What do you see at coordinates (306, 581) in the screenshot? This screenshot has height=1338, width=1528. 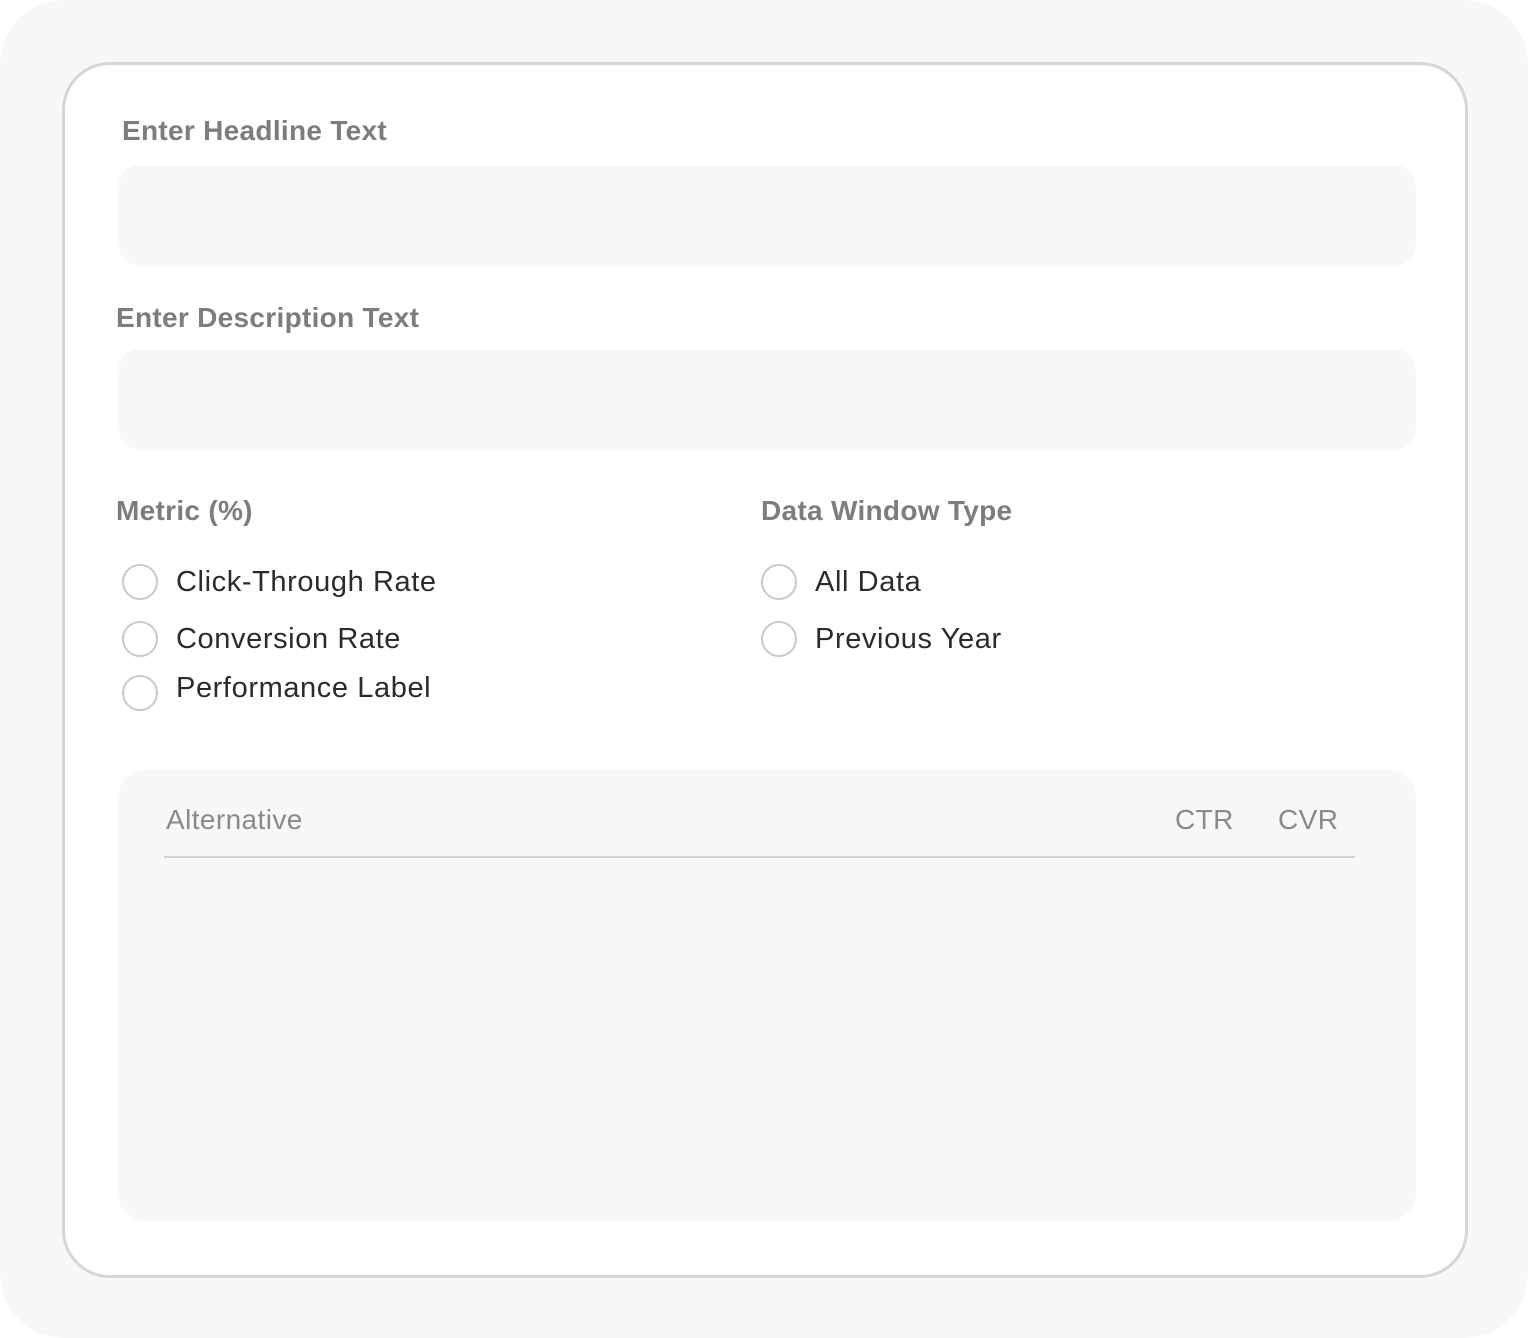 I see `radio-label: Click-Through Rate` at bounding box center [306, 581].